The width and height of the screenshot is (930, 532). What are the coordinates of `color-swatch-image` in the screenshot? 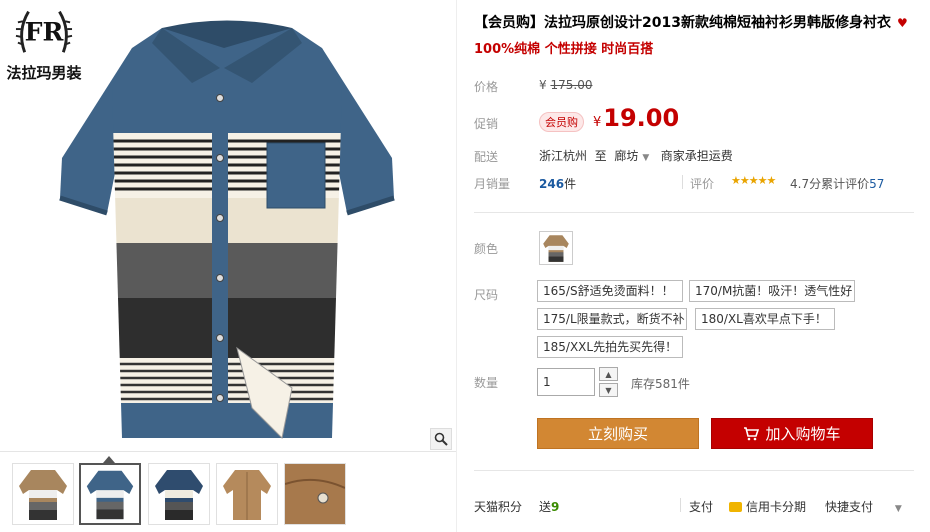 It's located at (556, 248).